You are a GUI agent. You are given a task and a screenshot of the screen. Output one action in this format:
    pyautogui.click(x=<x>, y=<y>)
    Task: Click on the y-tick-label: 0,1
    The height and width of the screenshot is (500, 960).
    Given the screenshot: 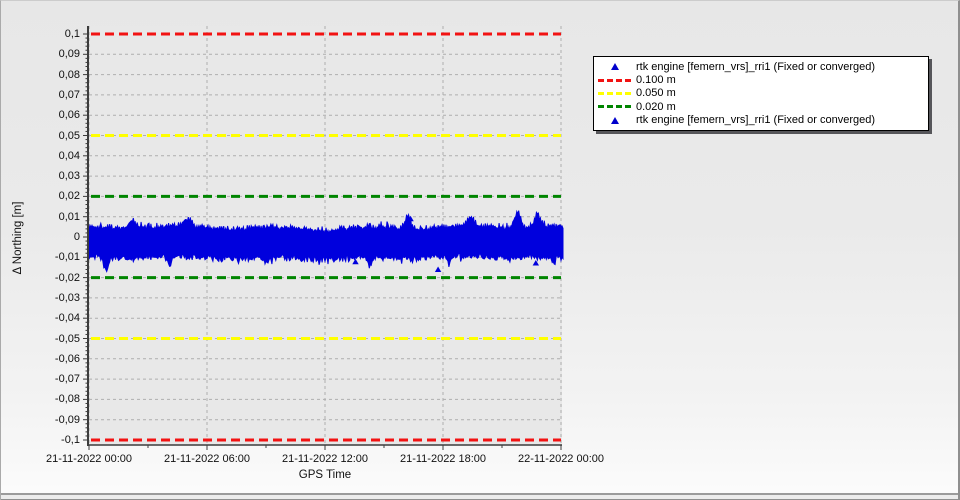 What is the action you would take?
    pyautogui.click(x=72, y=34)
    